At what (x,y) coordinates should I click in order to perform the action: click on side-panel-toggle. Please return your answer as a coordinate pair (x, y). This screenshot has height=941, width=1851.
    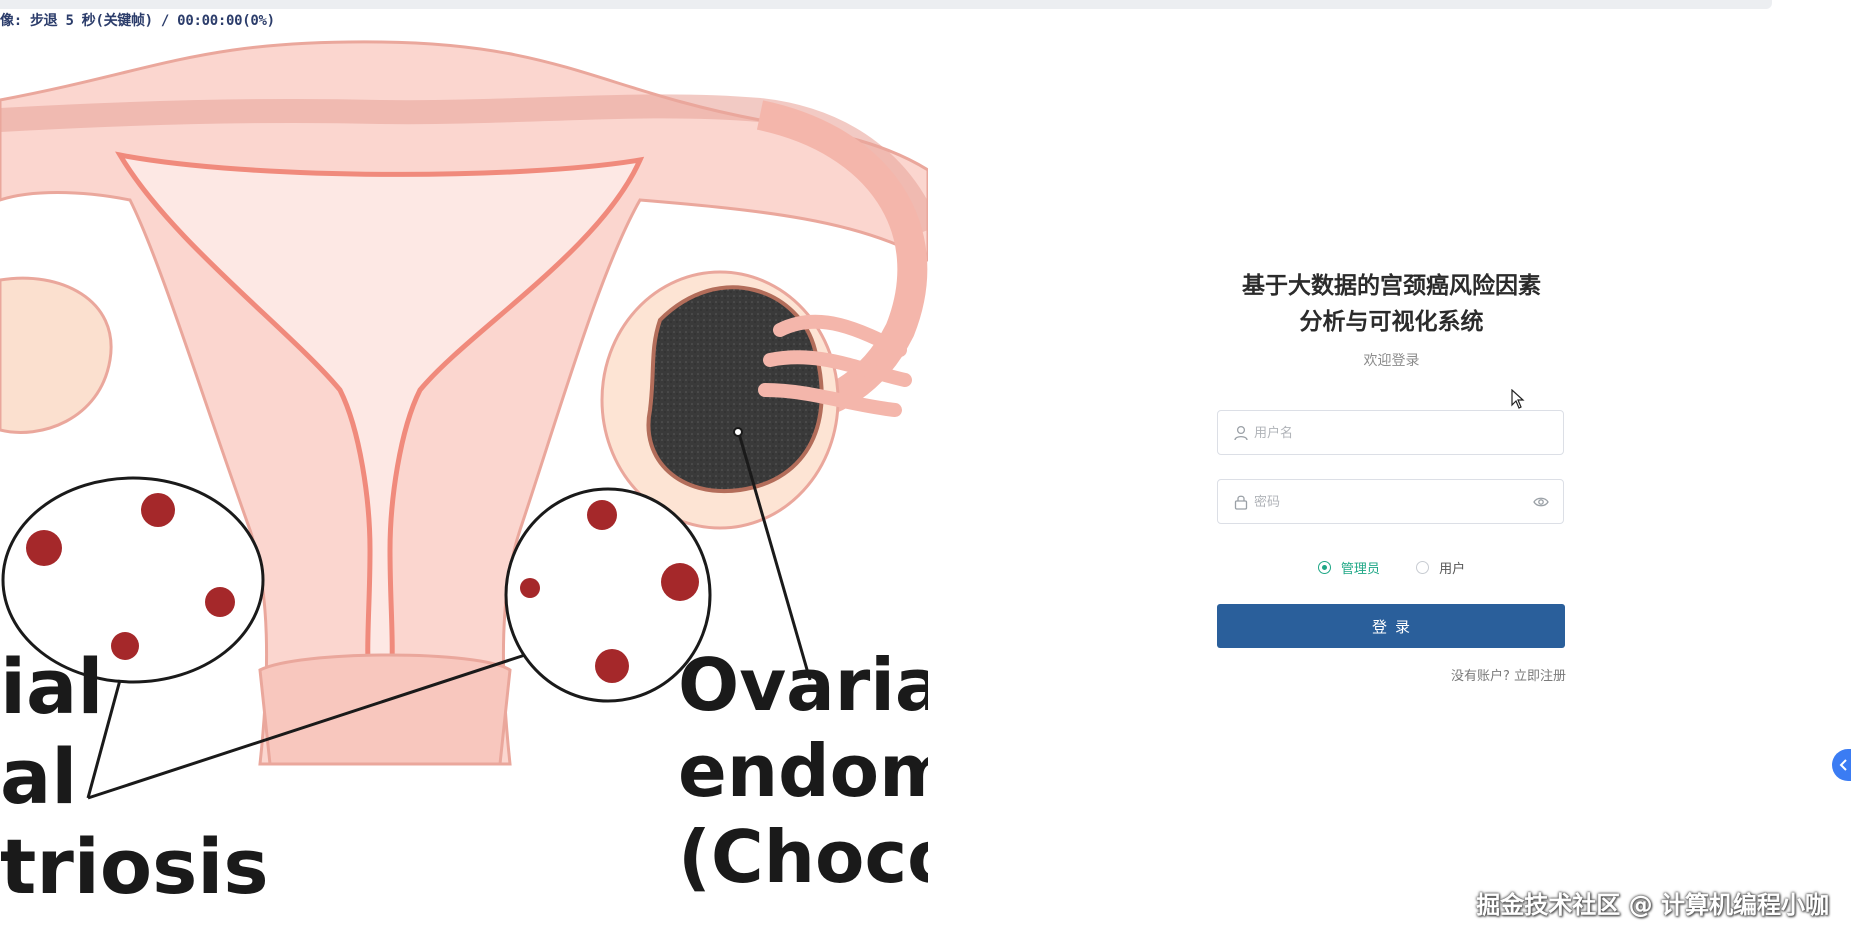
    Looking at the image, I should click on (1841, 765).